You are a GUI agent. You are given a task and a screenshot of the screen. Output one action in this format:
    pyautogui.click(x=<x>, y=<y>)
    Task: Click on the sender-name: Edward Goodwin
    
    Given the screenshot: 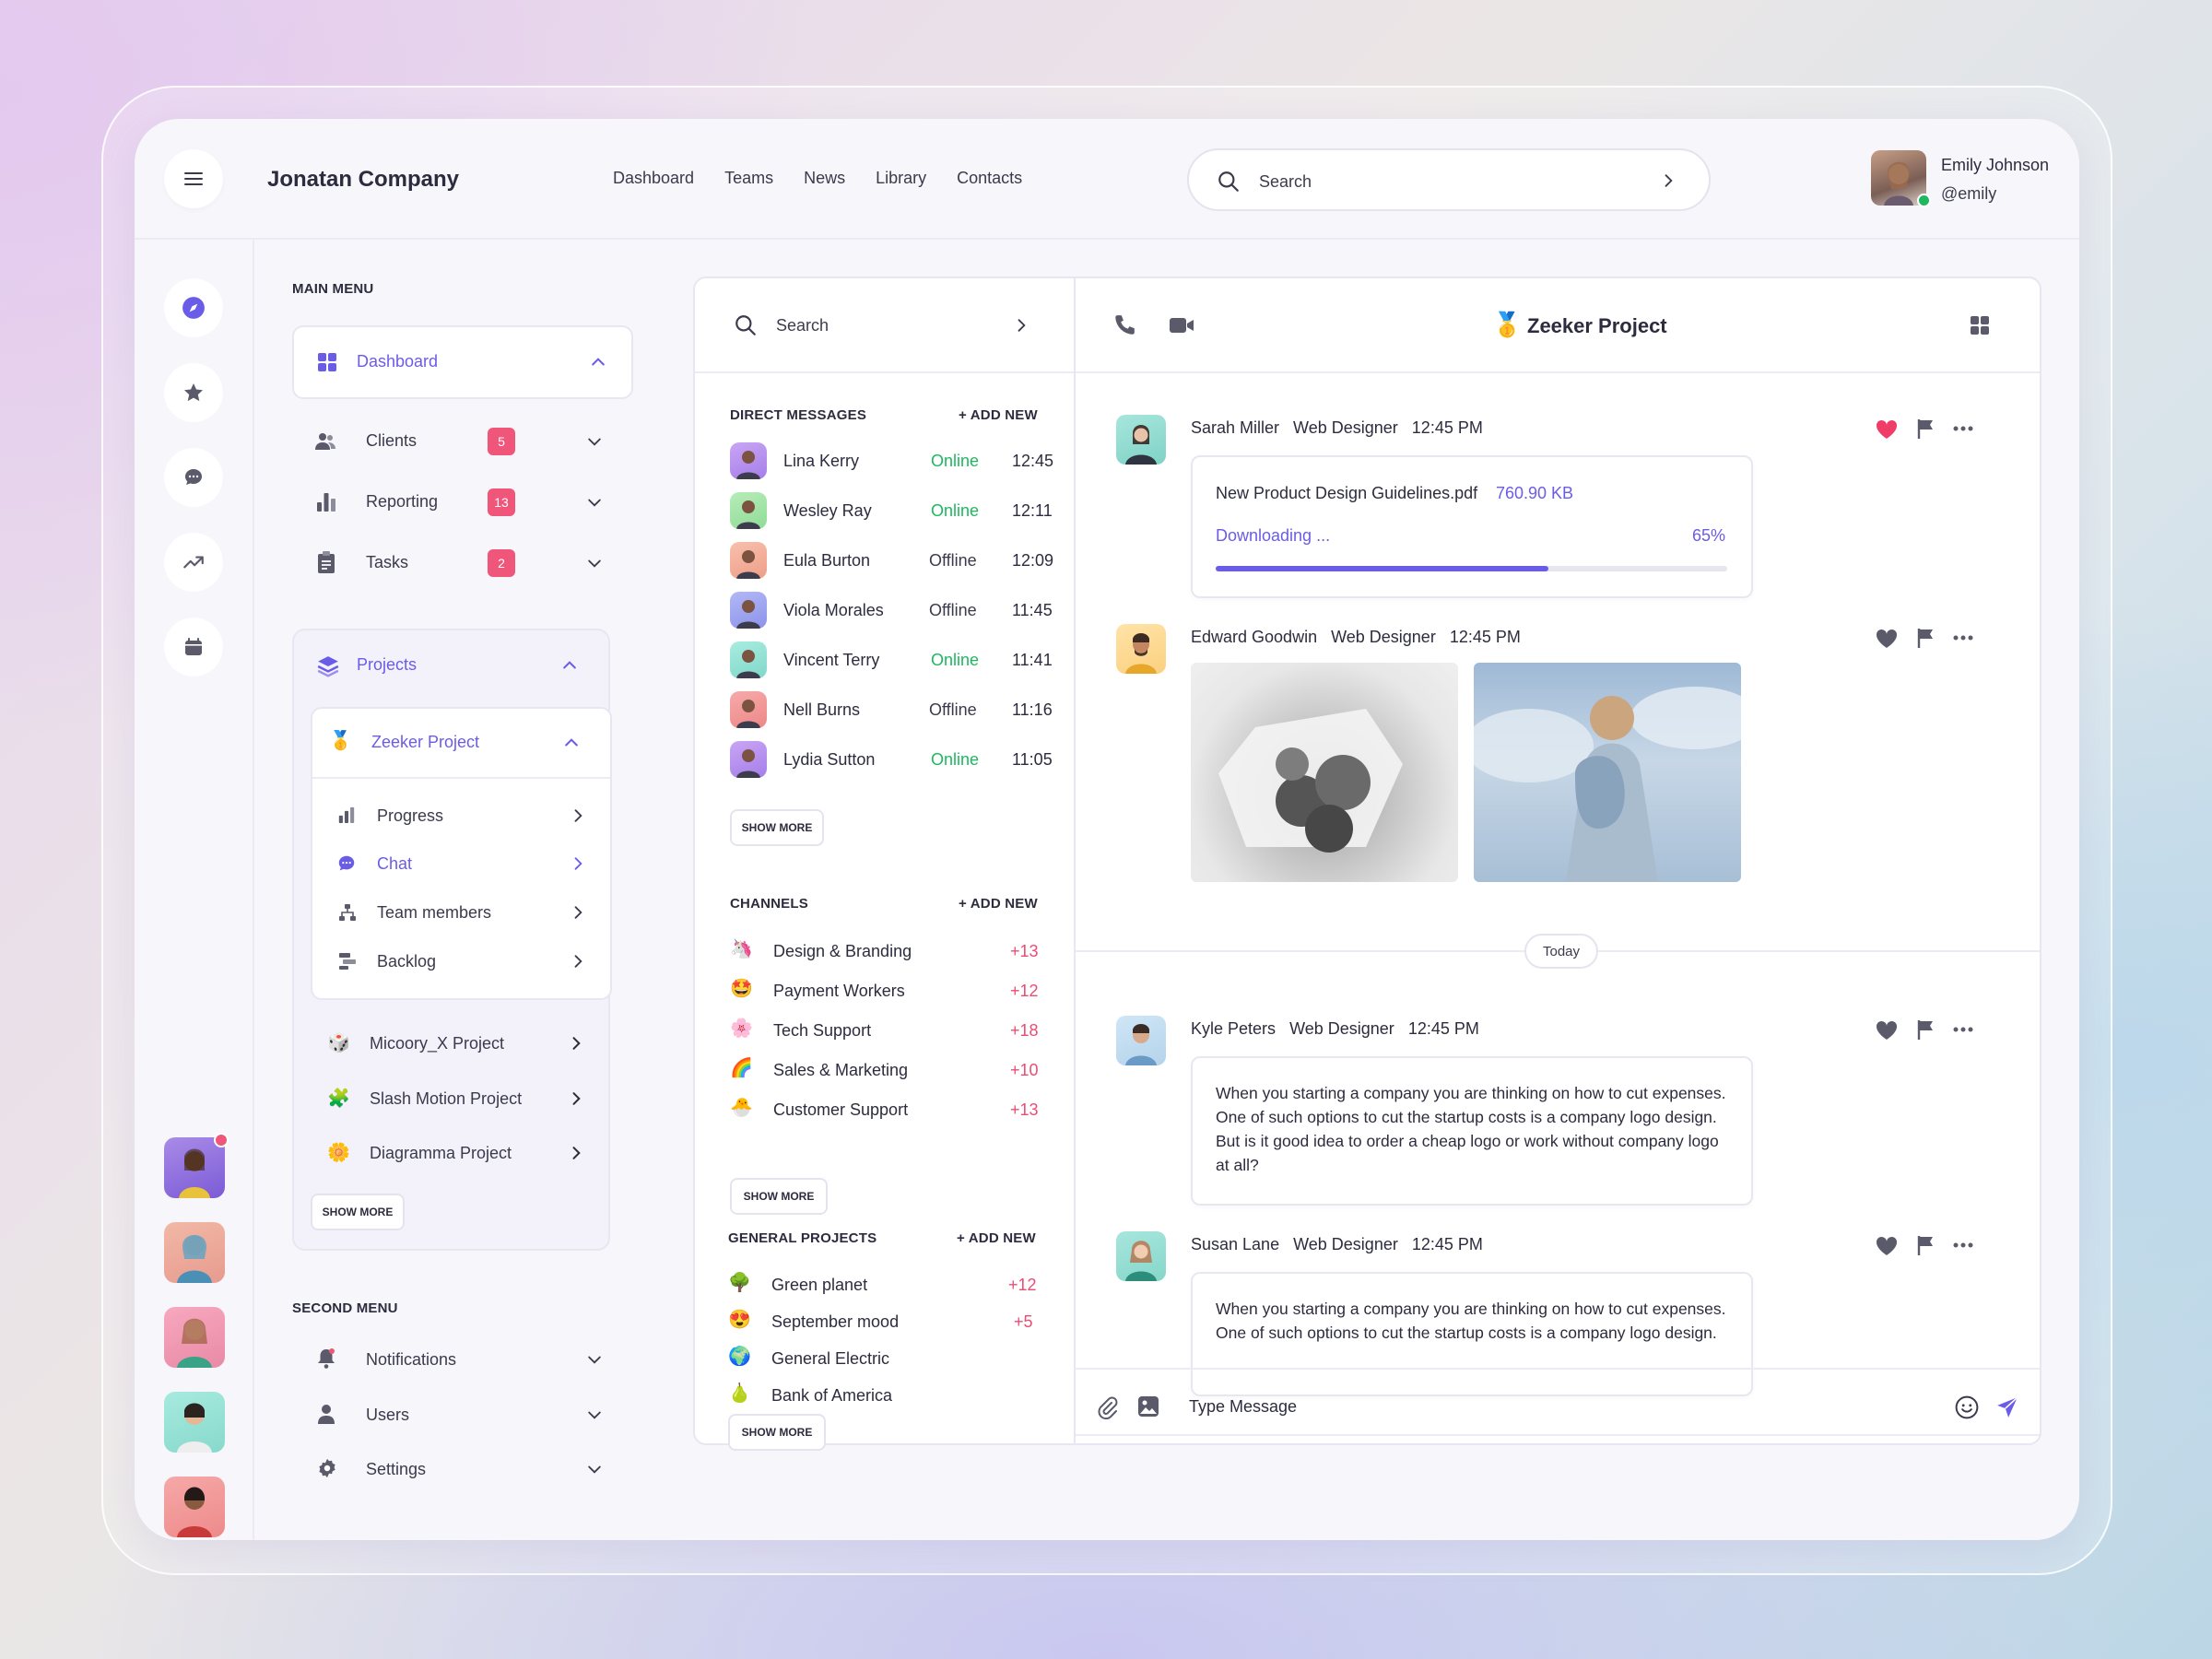 What is the action you would take?
    pyautogui.click(x=1254, y=637)
    